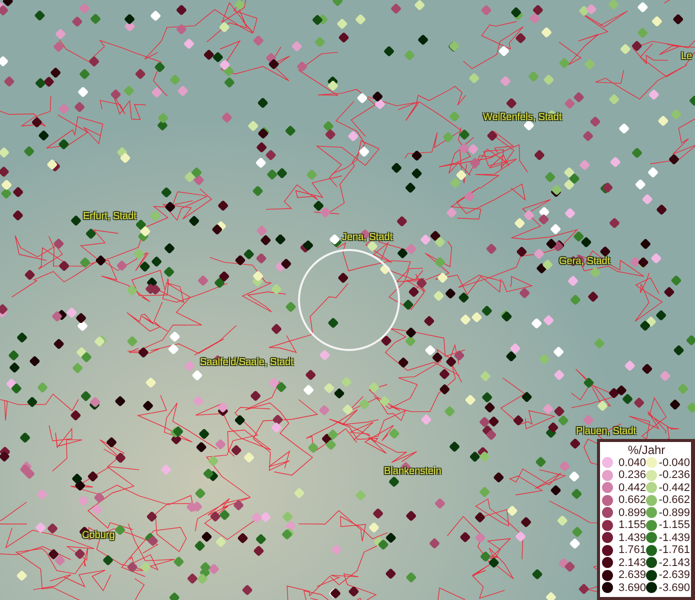 This screenshot has width=695, height=600. What do you see at coordinates (632, 500) in the screenshot?
I see `legend-value: 0.662` at bounding box center [632, 500].